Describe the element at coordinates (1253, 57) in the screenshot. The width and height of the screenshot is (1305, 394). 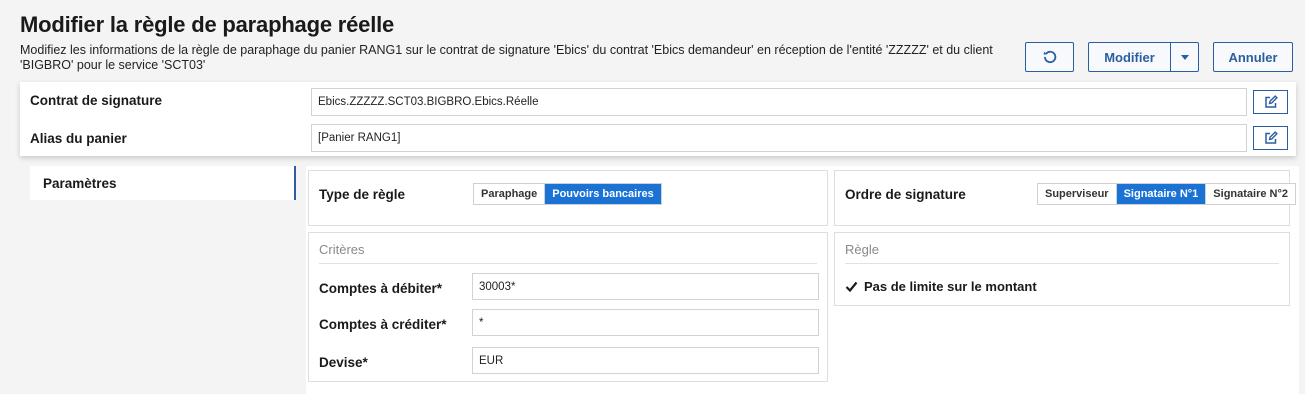
I see `cancel-button: Annuler` at that location.